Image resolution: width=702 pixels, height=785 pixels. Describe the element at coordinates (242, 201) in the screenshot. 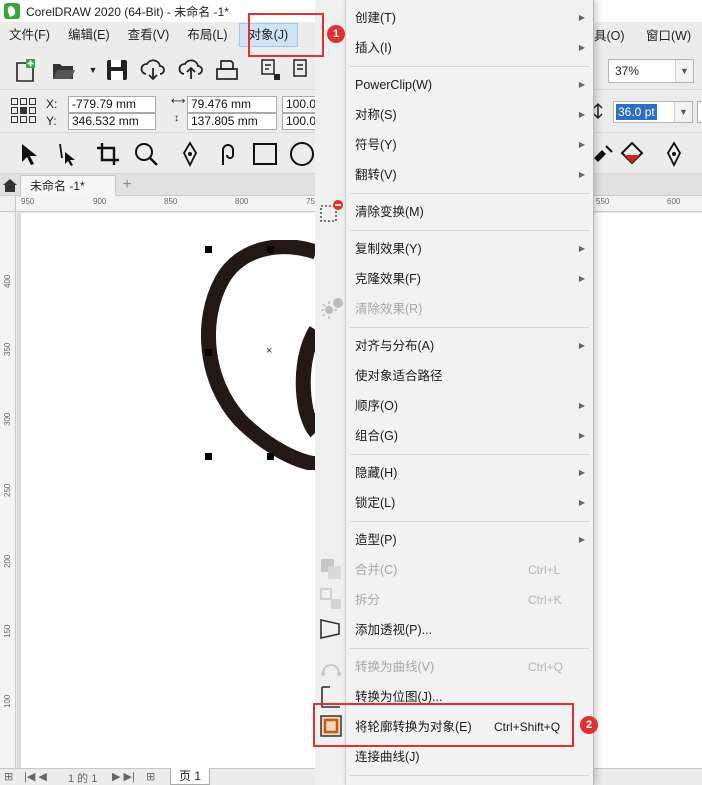

I see `ruler-tick: 800` at that location.